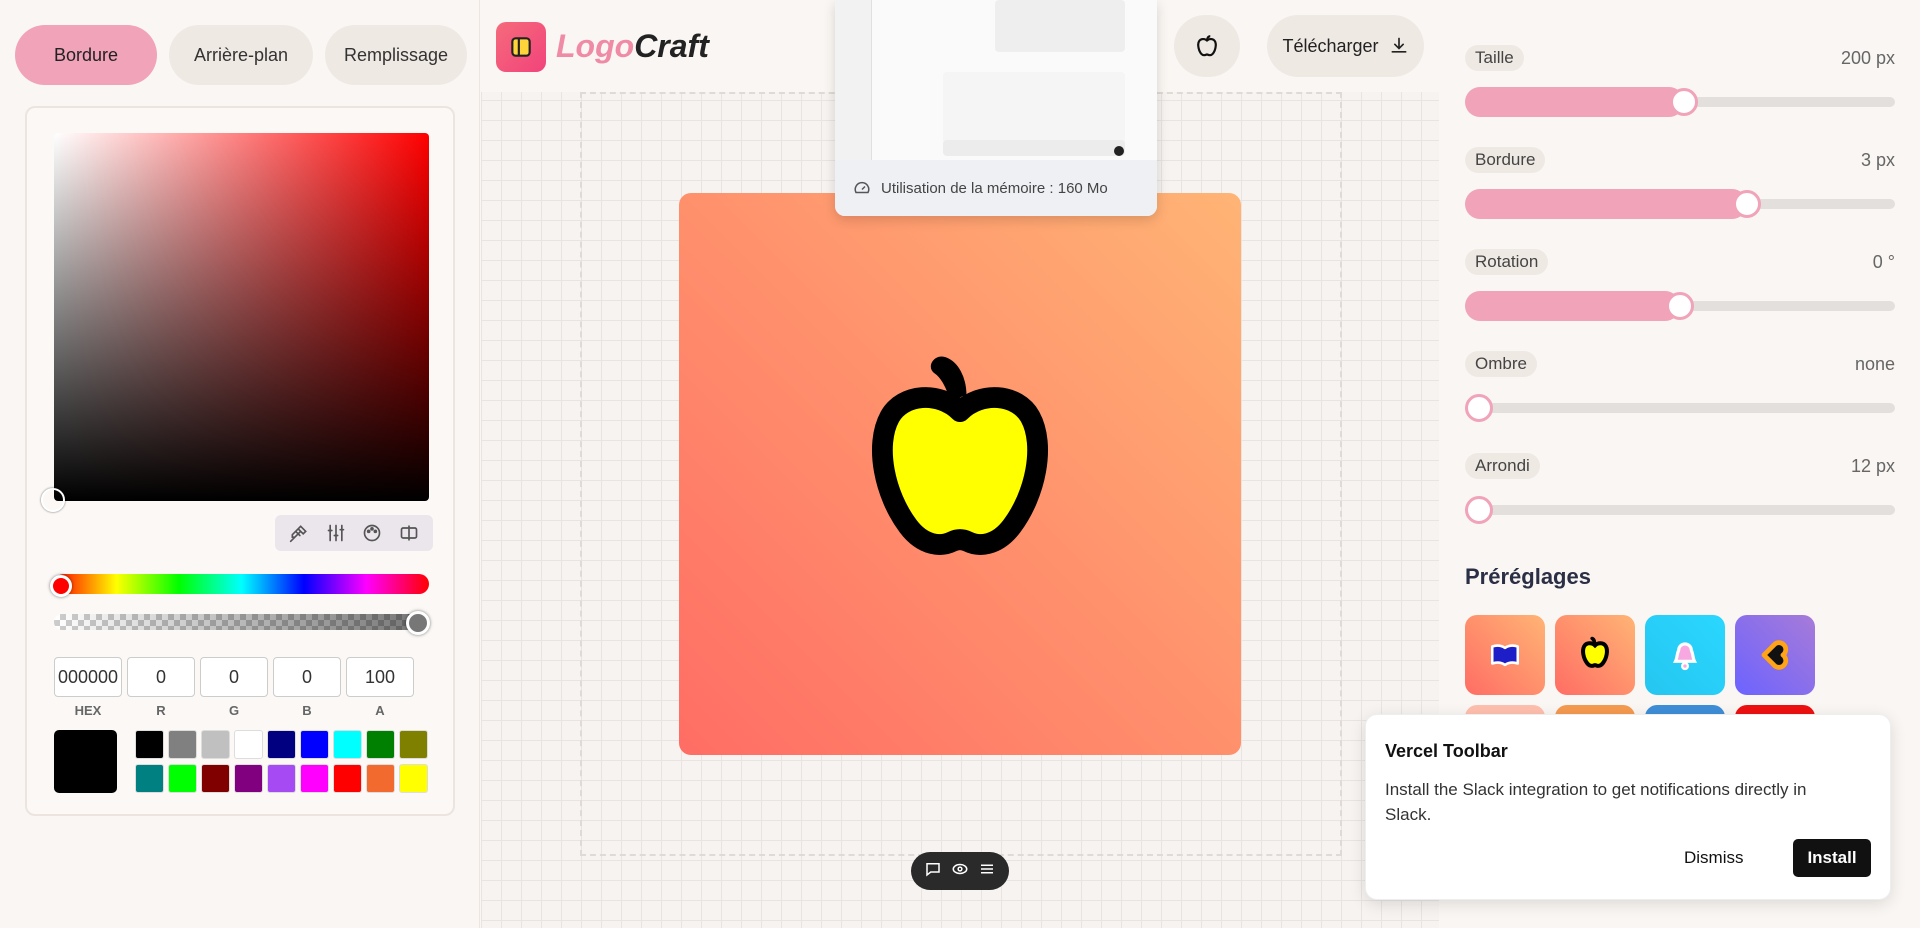  I want to click on toast-title: Vercel Toolbar, so click(1446, 751).